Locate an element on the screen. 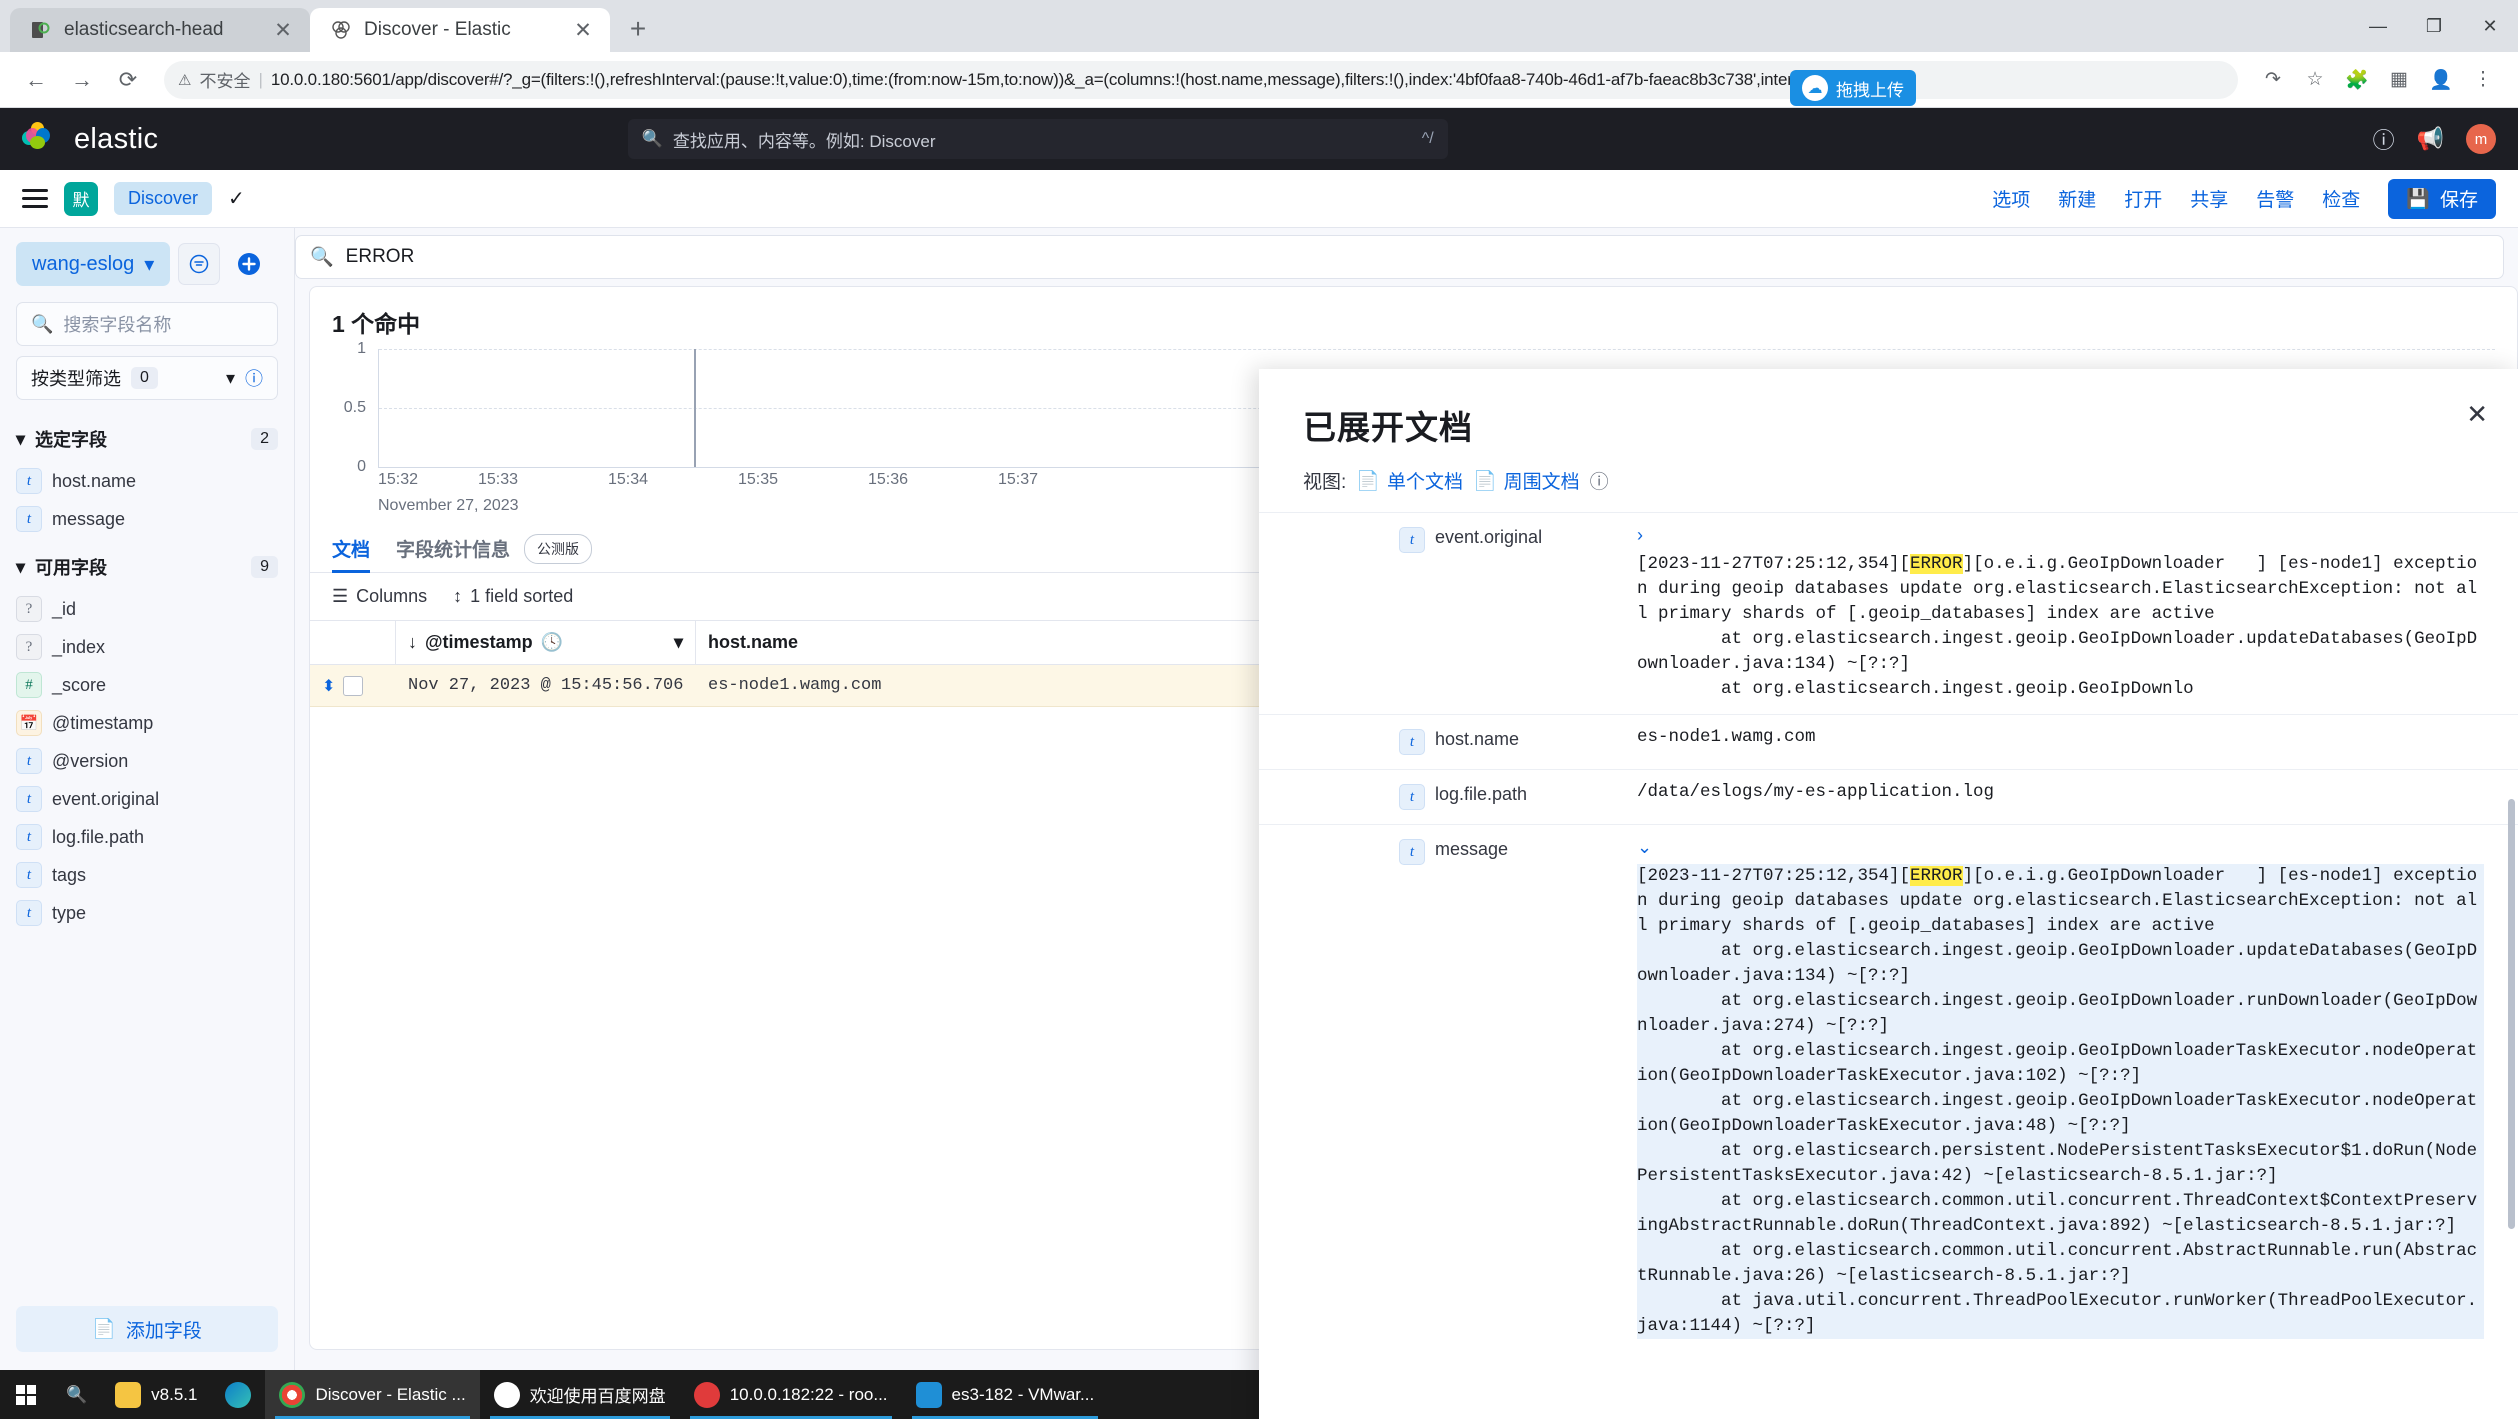  window-close-button: ✕ is located at coordinates (2490, 26).